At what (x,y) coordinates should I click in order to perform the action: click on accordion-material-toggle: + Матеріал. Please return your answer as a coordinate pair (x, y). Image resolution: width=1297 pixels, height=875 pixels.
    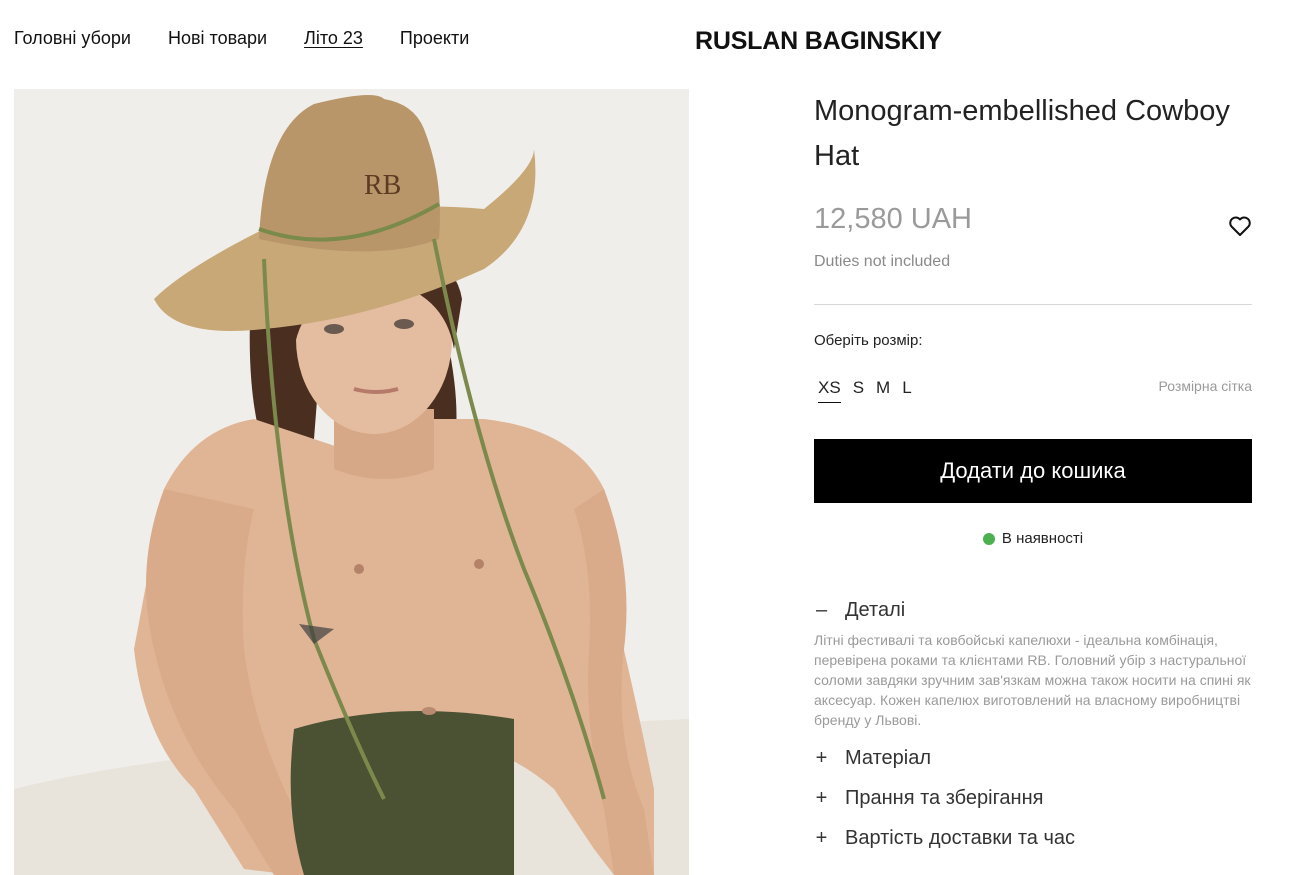
    Looking at the image, I should click on (1033, 758).